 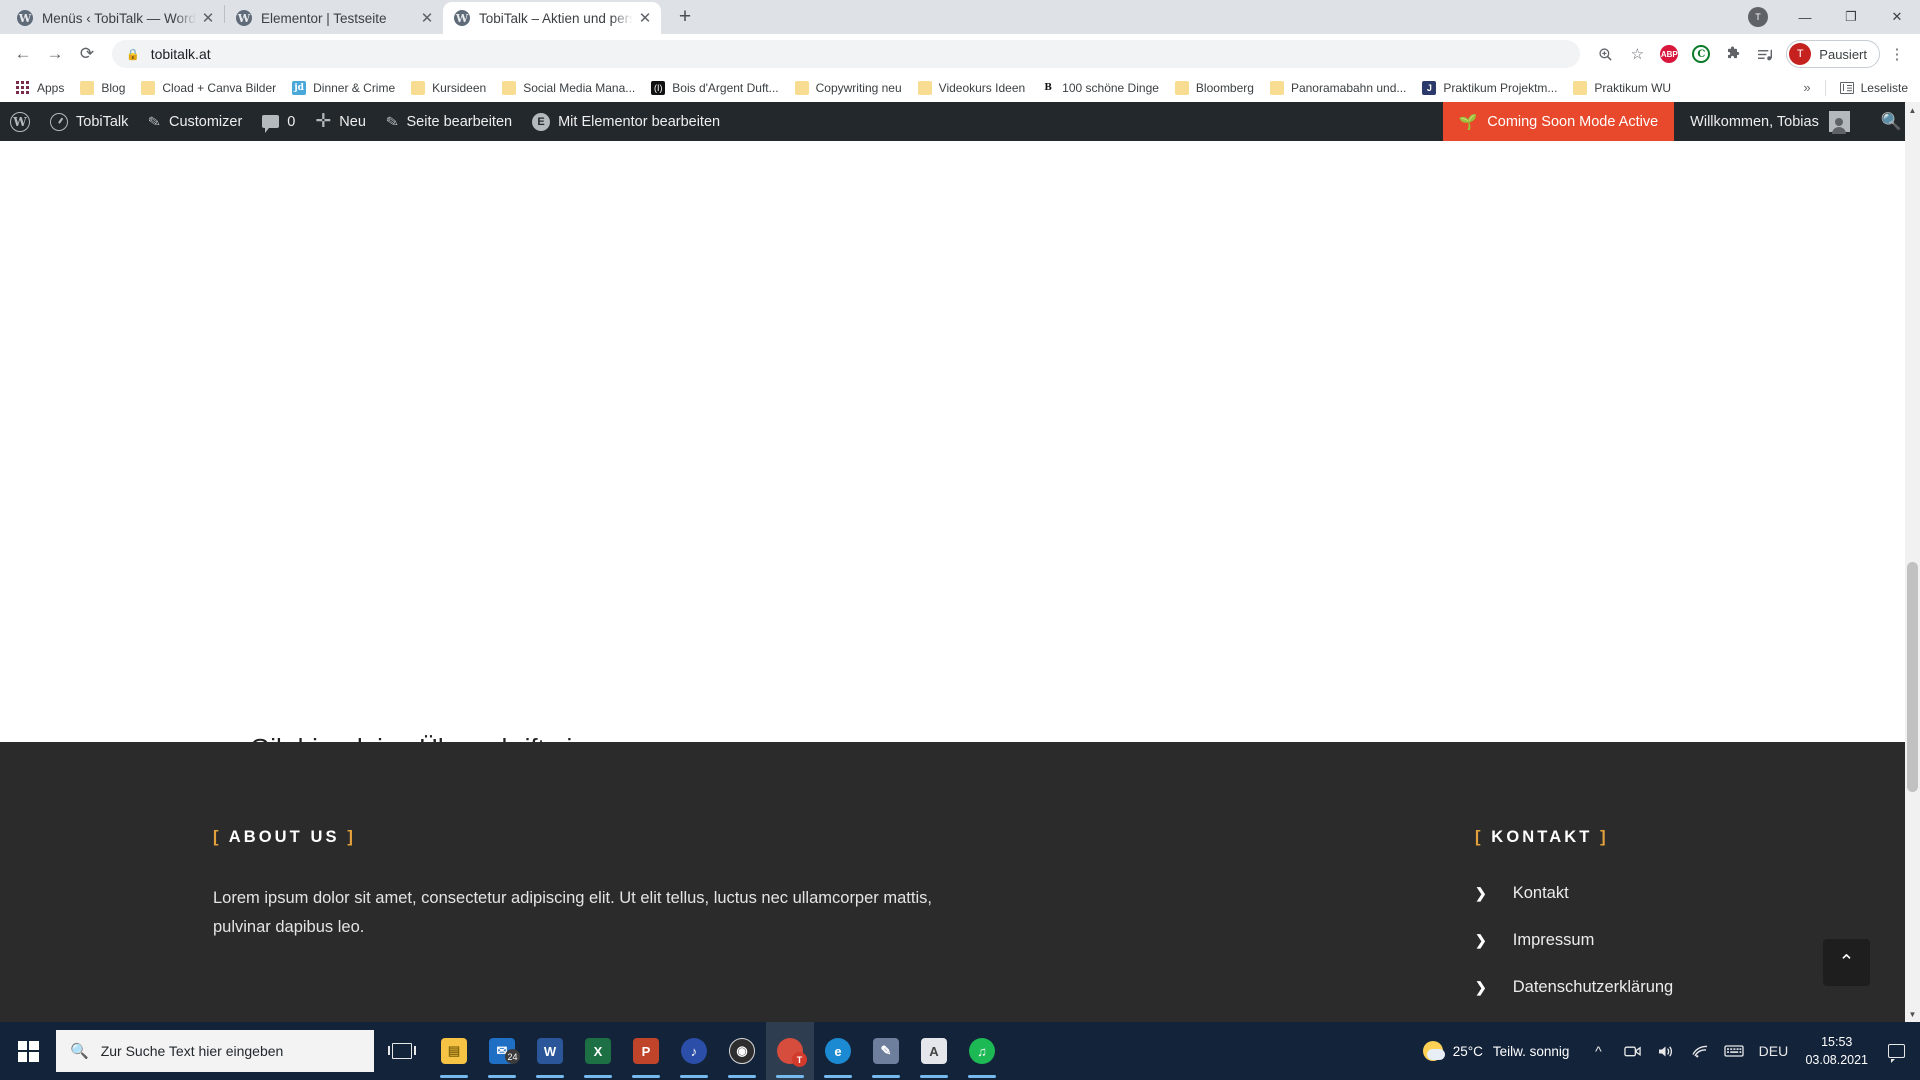 What do you see at coordinates (1700, 1051) in the screenshot?
I see `wifi-icon` at bounding box center [1700, 1051].